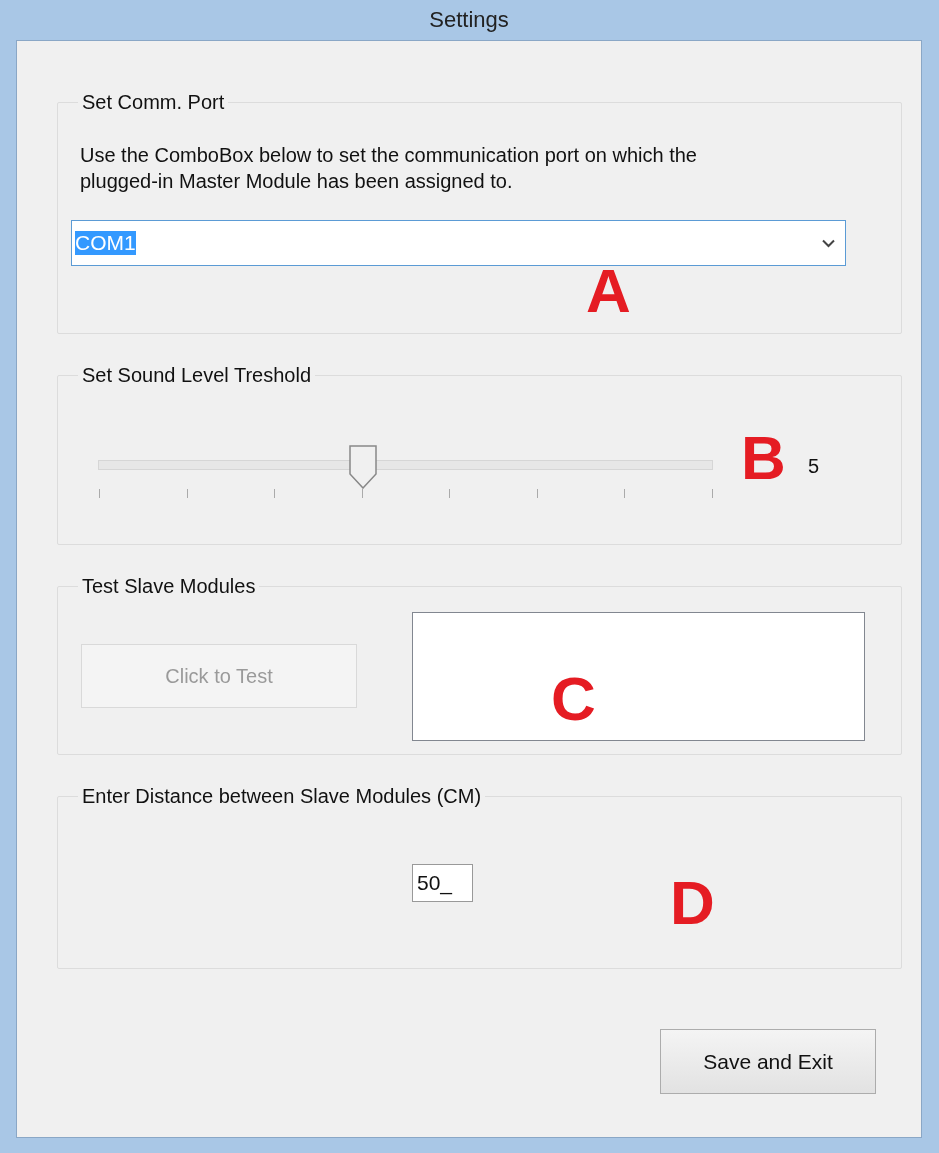  I want to click on window-title: Settings, so click(469, 20).